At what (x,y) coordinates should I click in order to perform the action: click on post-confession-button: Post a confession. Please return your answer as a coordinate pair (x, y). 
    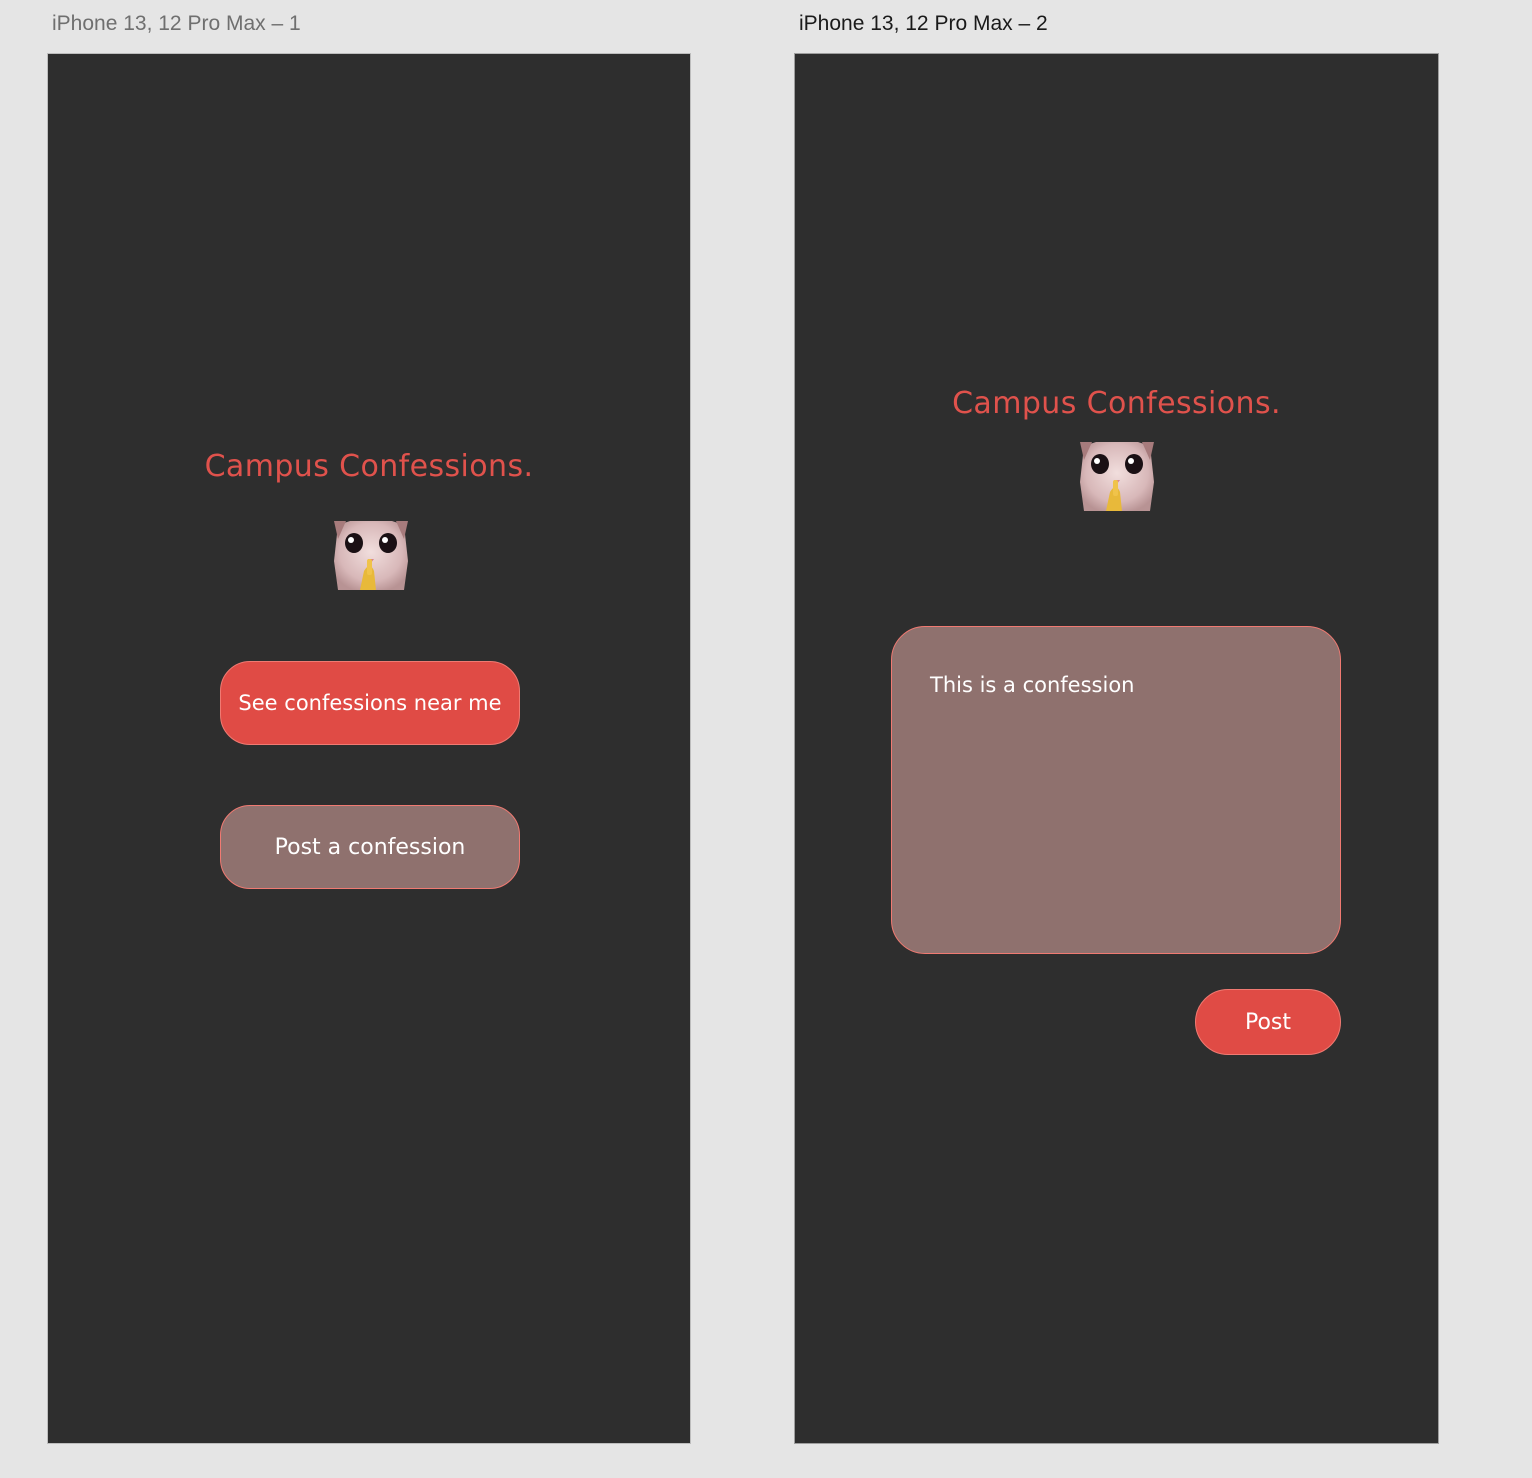
    Looking at the image, I should click on (370, 847).